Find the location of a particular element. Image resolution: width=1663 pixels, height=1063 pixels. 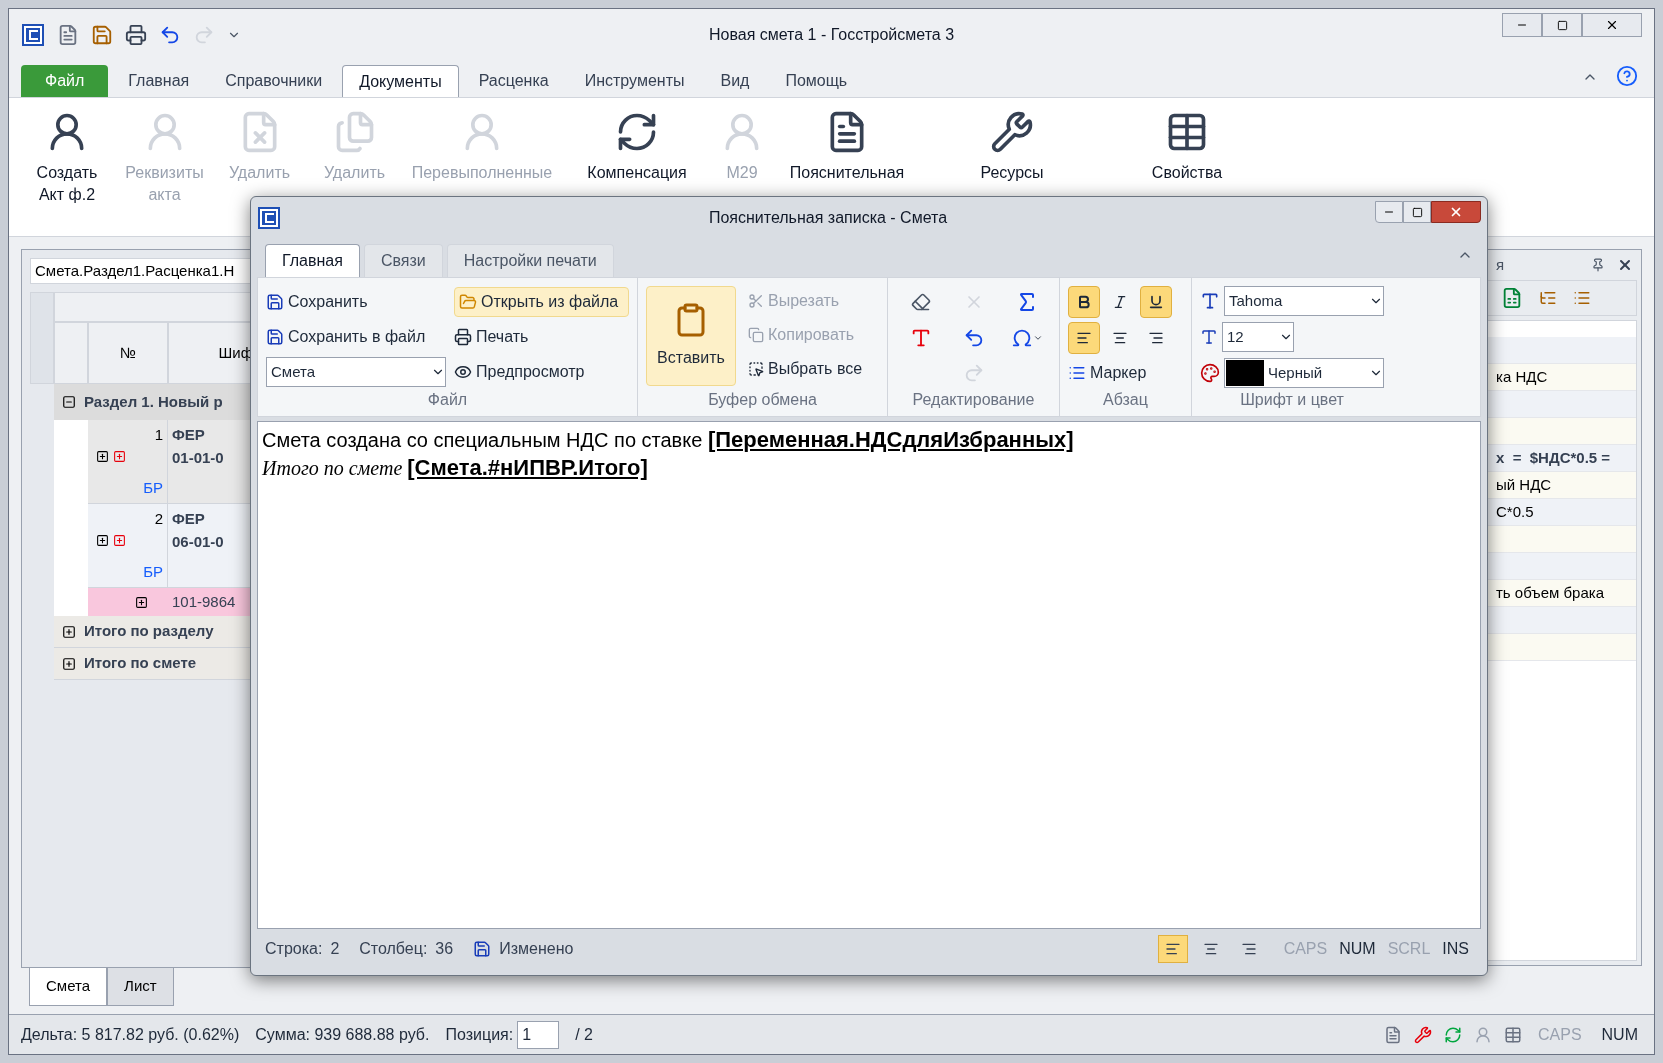

refresh-icon is located at coordinates (1453, 1034).